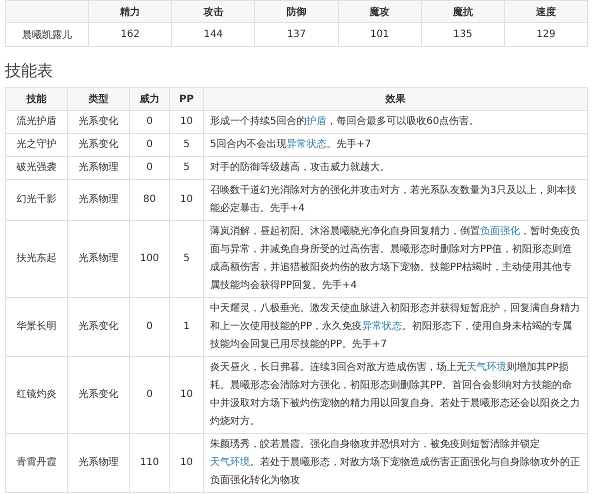 This screenshot has height=494, width=600. Describe the element at coordinates (296, 34) in the screenshot. I see `table-cell: 137` at that location.